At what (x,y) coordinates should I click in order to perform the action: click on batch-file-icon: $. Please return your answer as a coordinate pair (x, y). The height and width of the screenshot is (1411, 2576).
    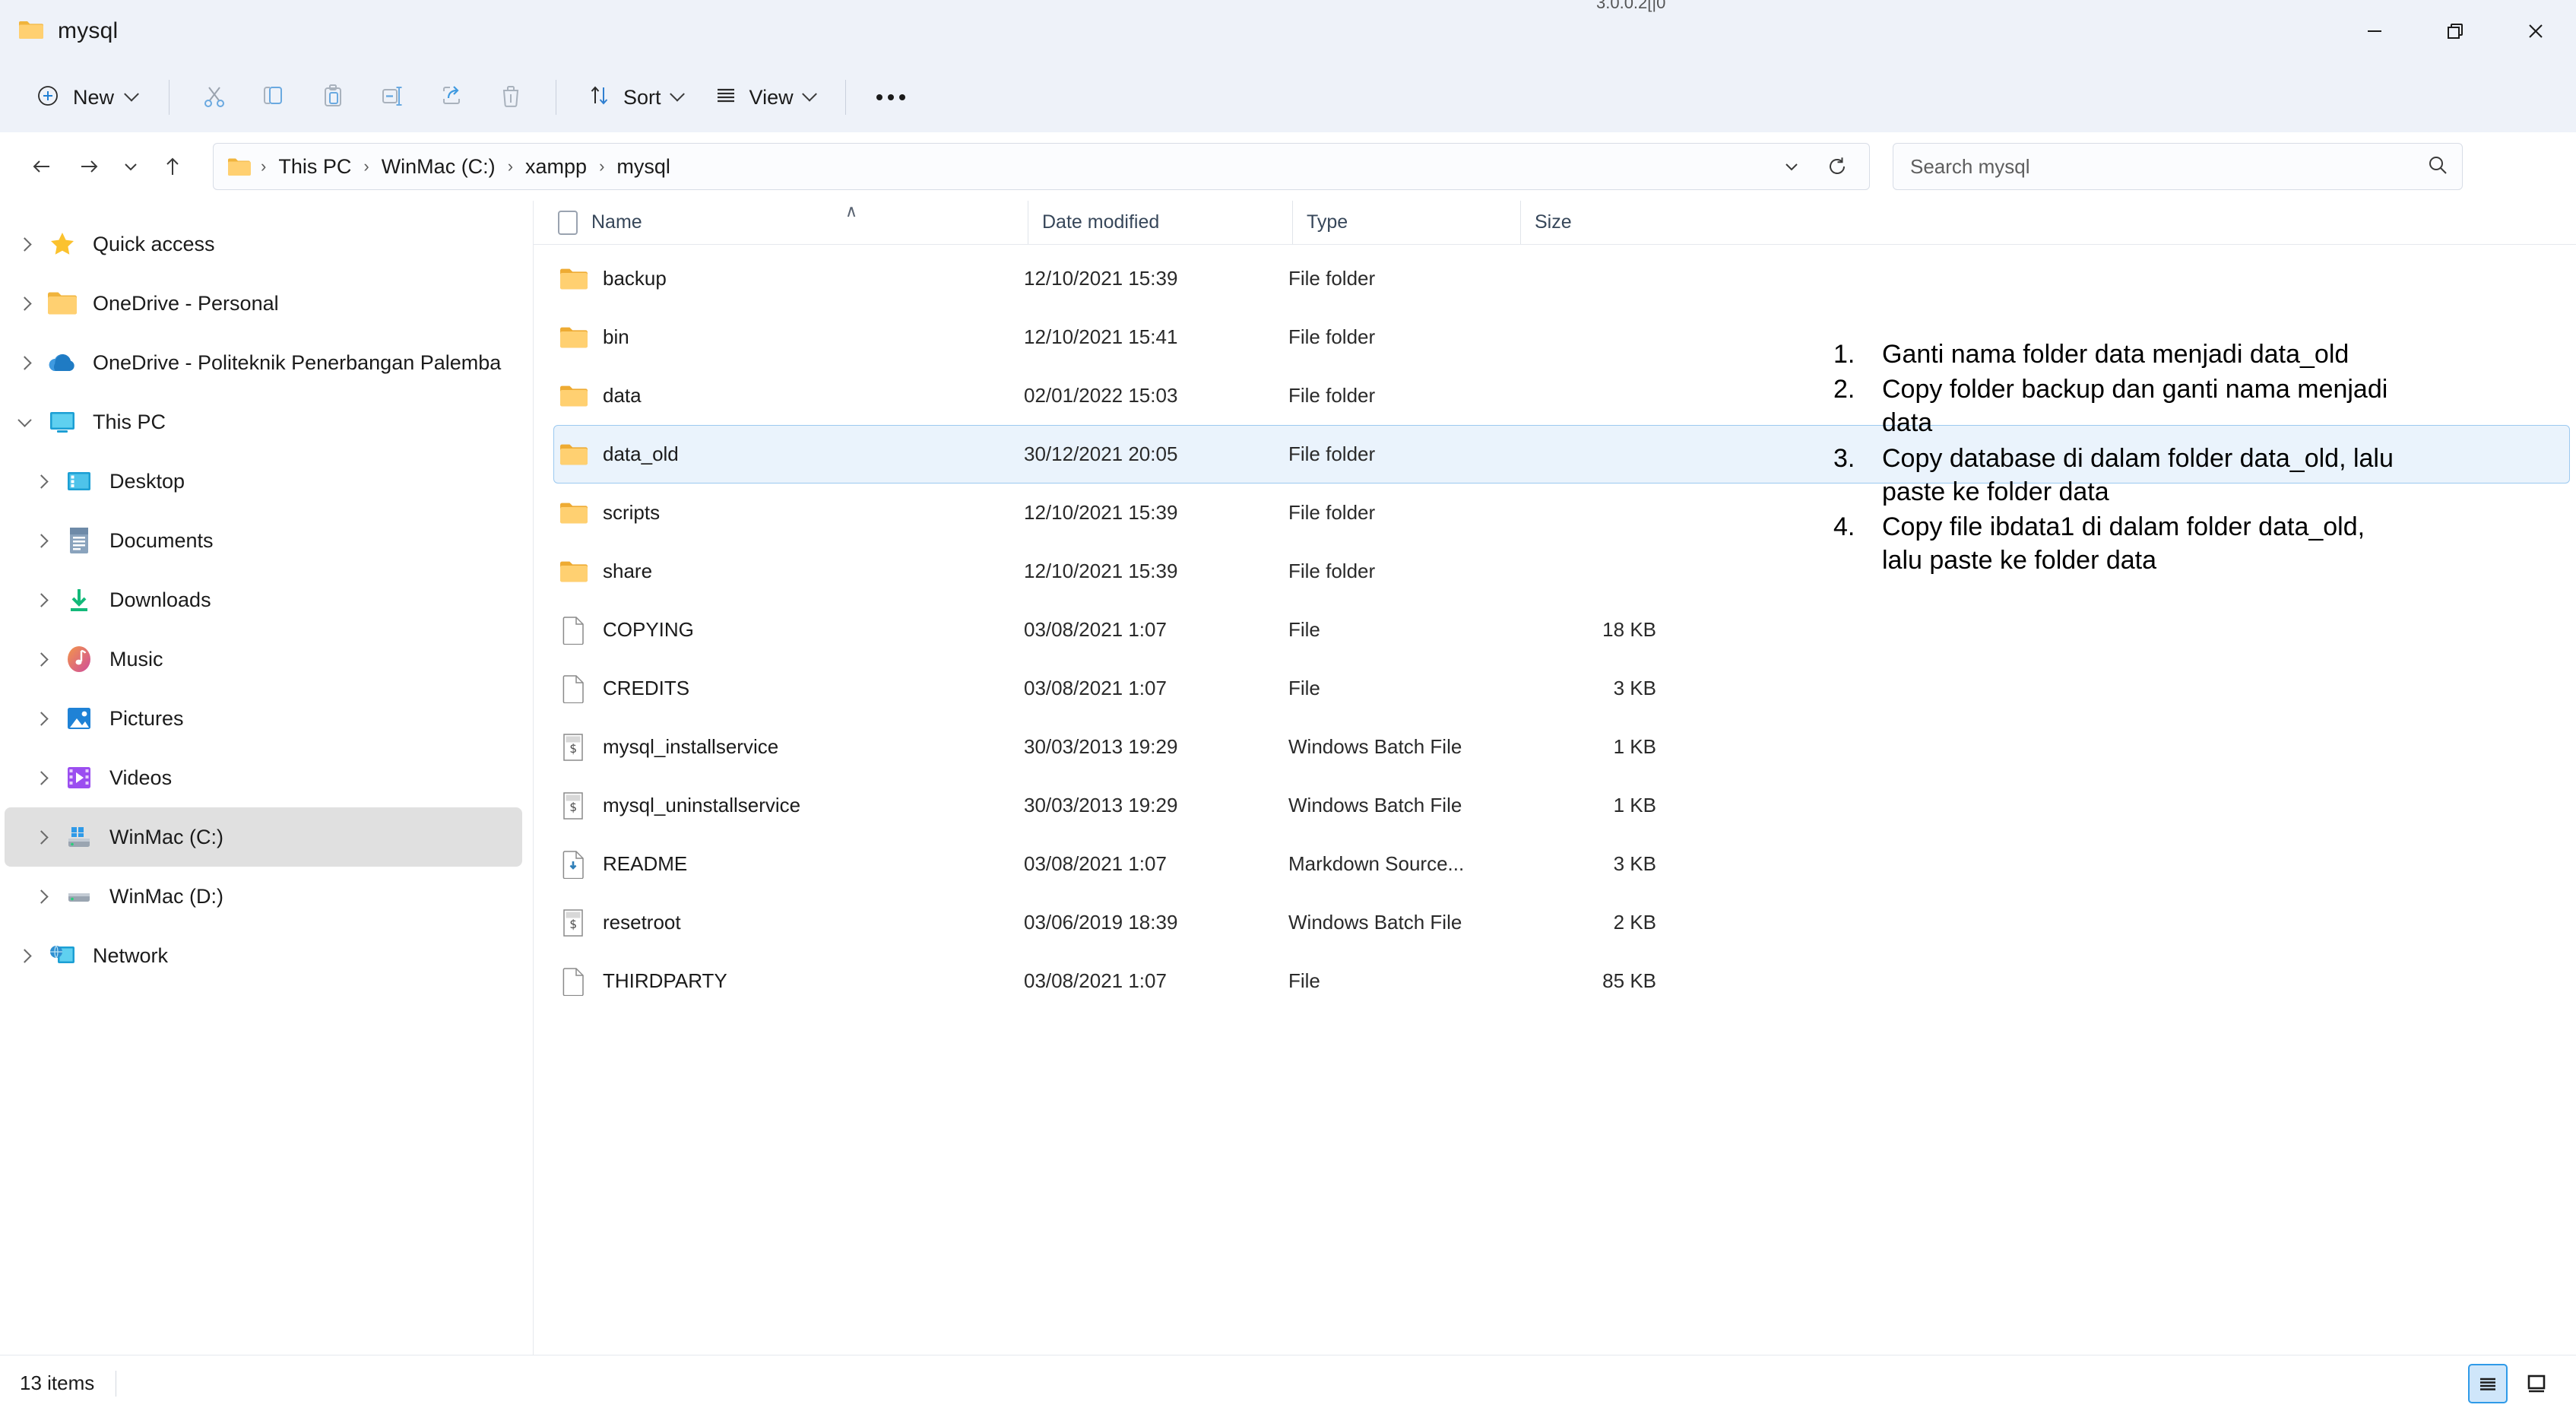
    Looking at the image, I should click on (574, 923).